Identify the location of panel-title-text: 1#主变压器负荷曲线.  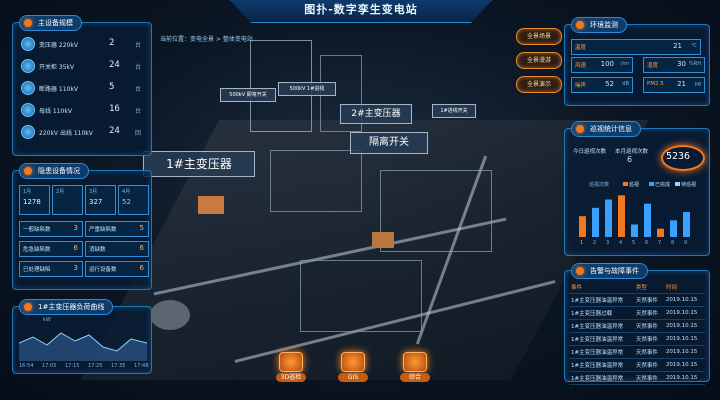
(71, 307).